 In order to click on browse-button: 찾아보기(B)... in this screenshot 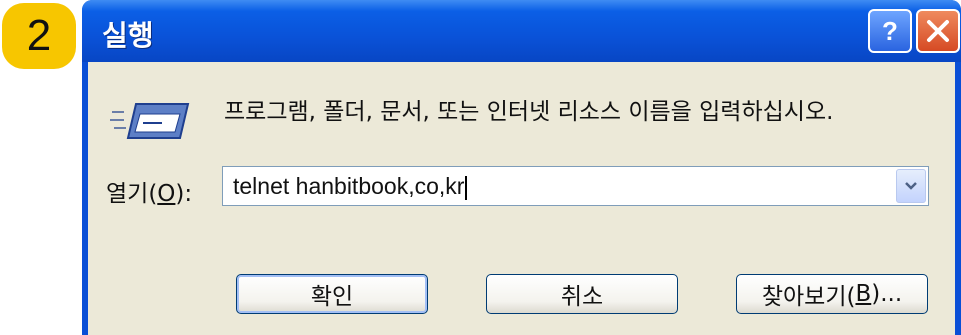, I will do `click(832, 294)`.